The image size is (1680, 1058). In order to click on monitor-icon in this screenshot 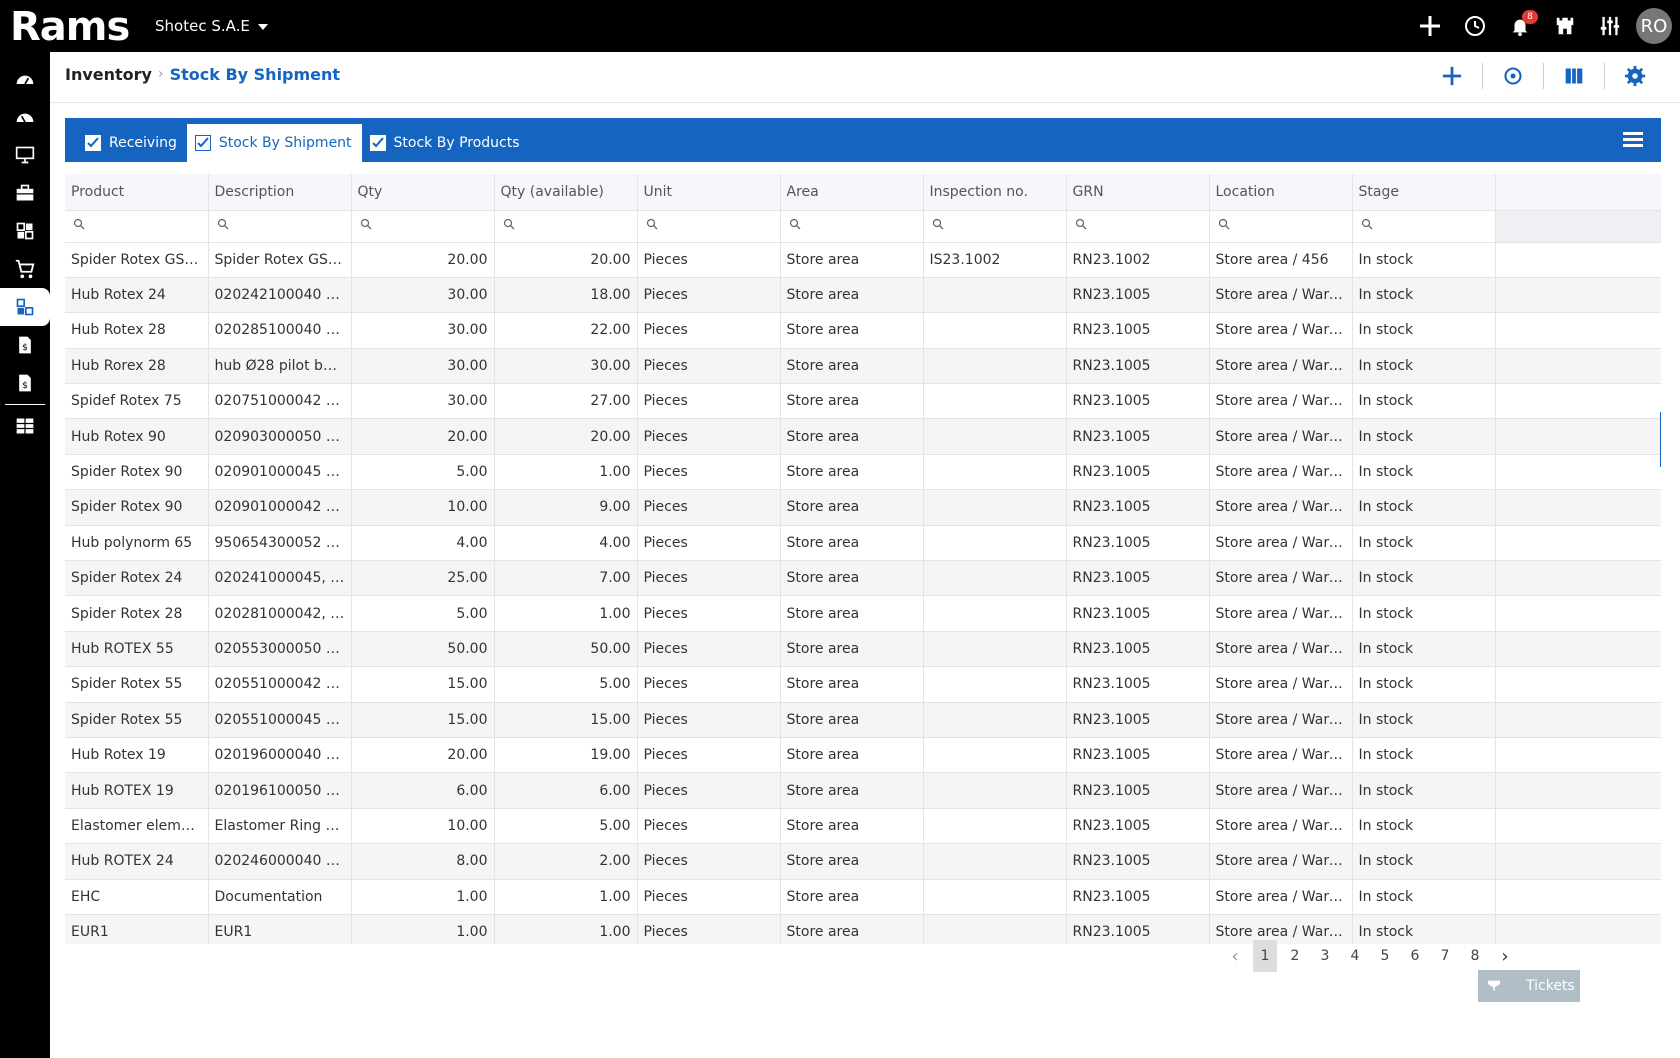, I will do `click(25, 155)`.